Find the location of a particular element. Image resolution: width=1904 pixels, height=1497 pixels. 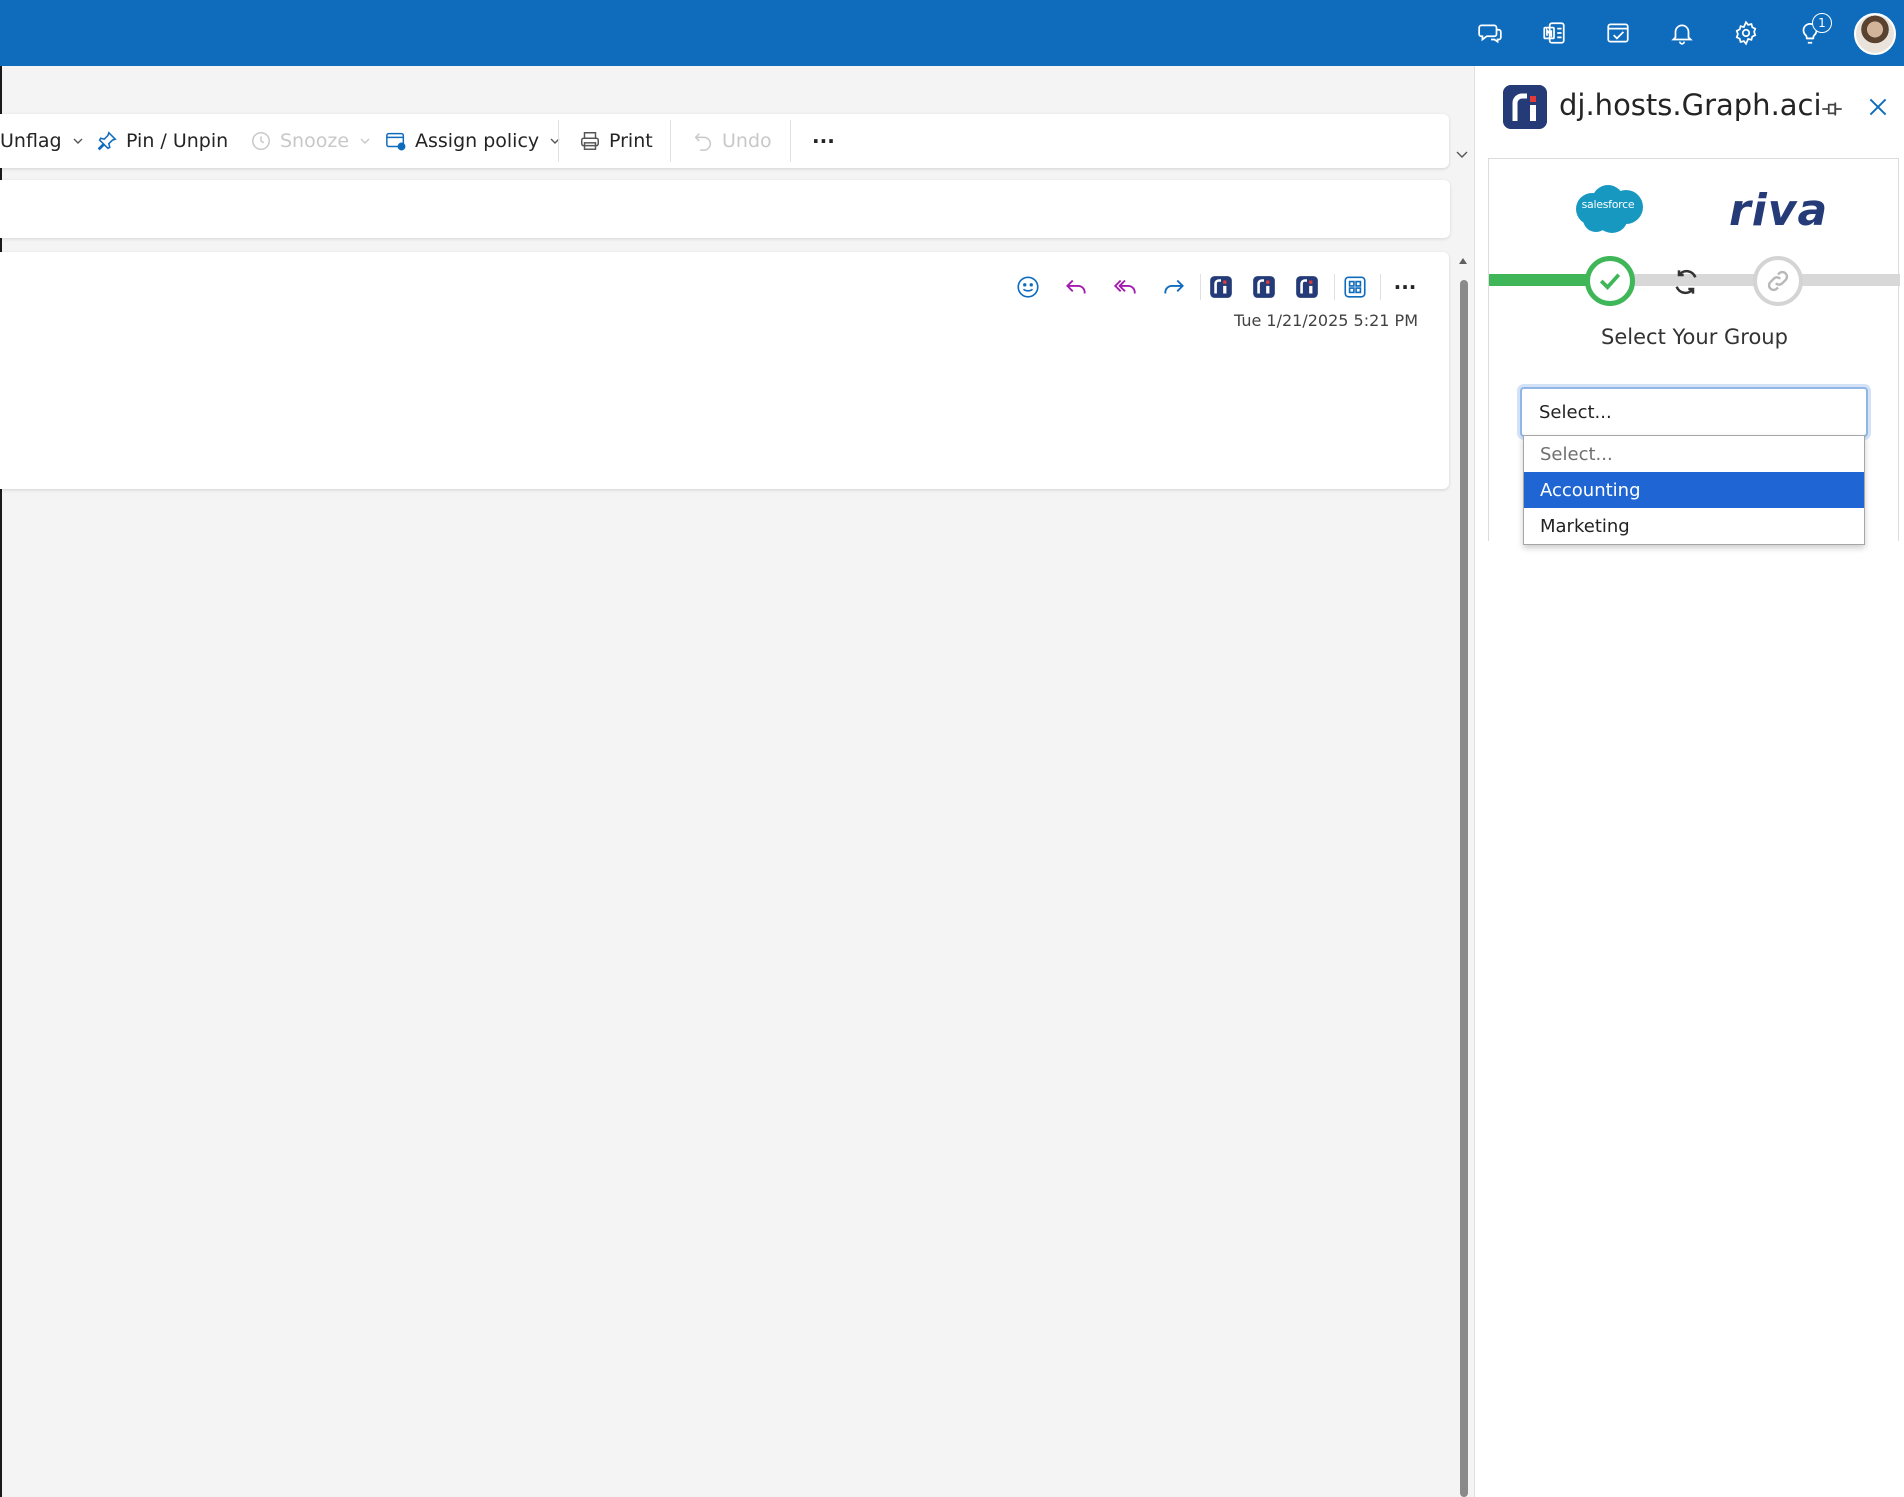

sync-icon is located at coordinates (1686, 282).